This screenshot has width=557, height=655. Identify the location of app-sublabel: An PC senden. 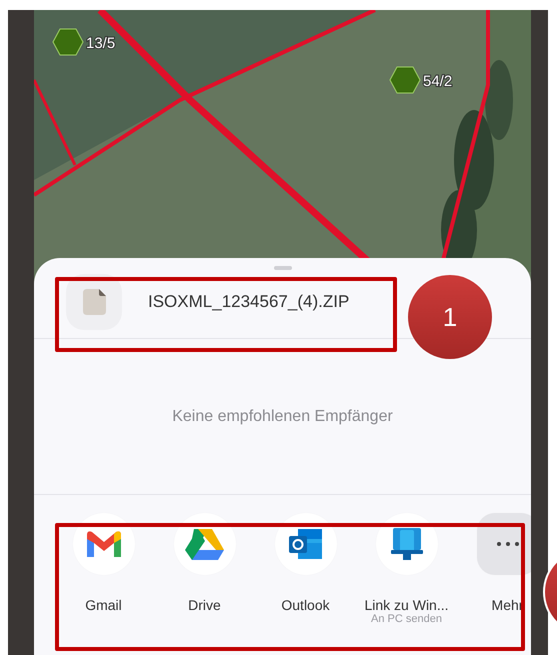
(406, 619).